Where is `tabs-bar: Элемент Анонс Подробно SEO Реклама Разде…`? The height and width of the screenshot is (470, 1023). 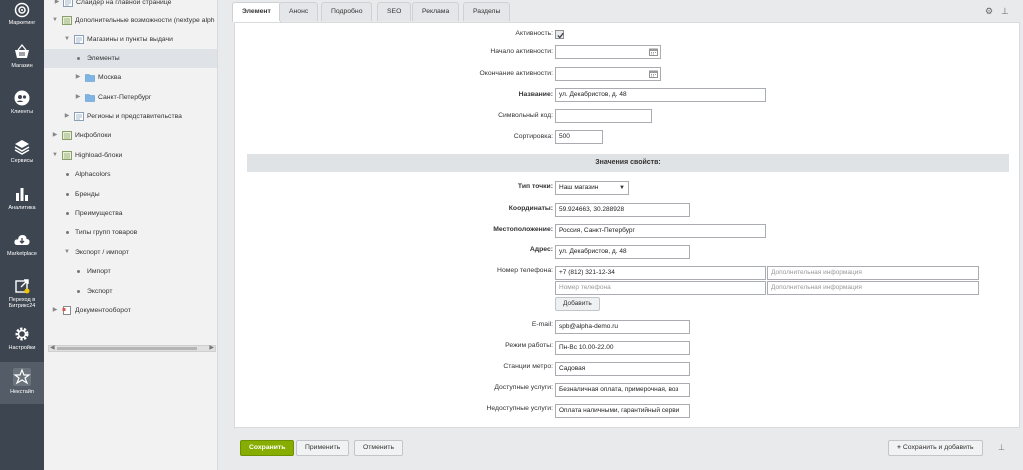 tabs-bar: Элемент Анонс Подробно SEO Реклама Разде… is located at coordinates (625, 11).